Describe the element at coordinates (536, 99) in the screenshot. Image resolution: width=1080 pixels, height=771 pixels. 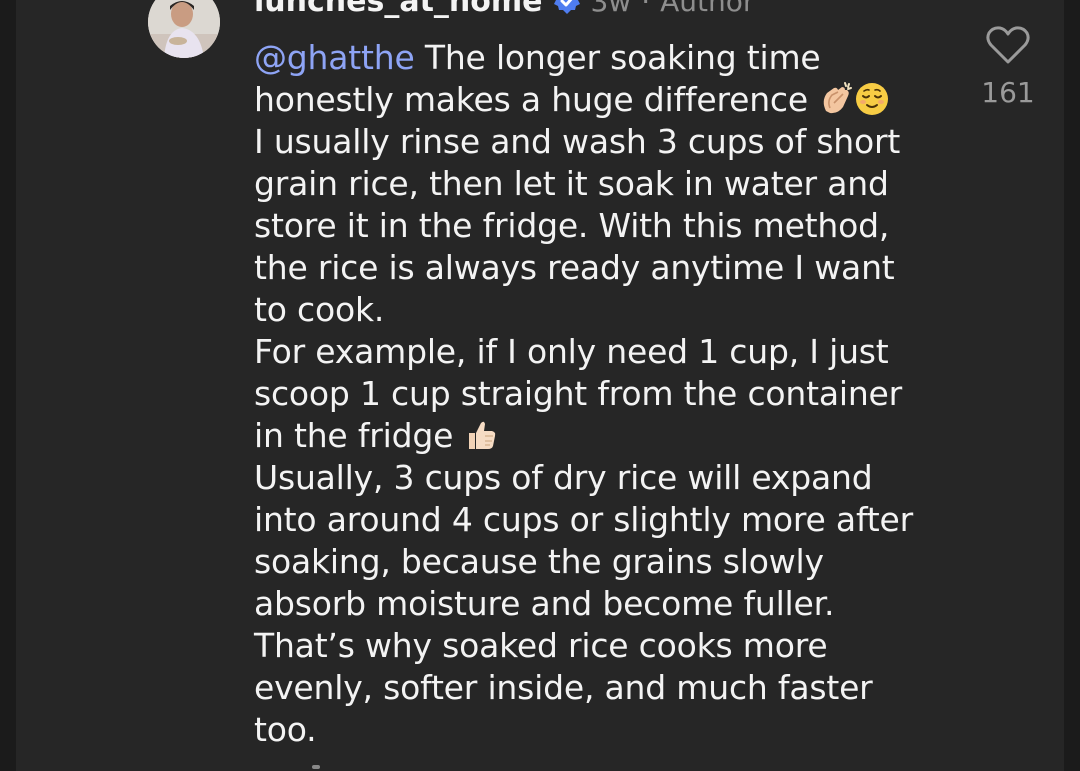
I see `comment-text: honestly makes a huge difference` at that location.